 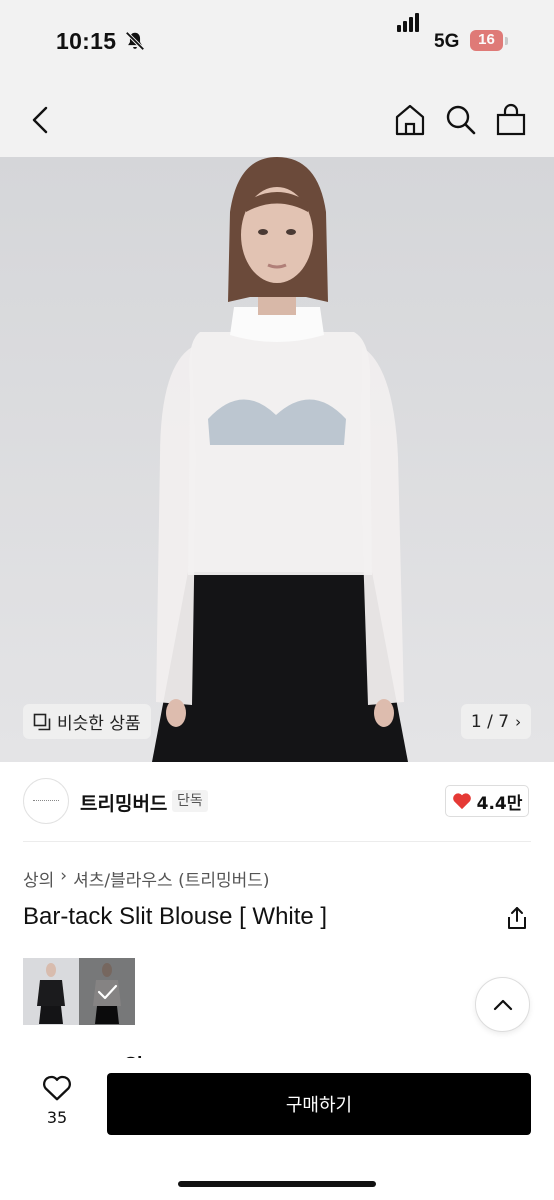 What do you see at coordinates (447, 41) in the screenshot?
I see `network-type: 5G` at bounding box center [447, 41].